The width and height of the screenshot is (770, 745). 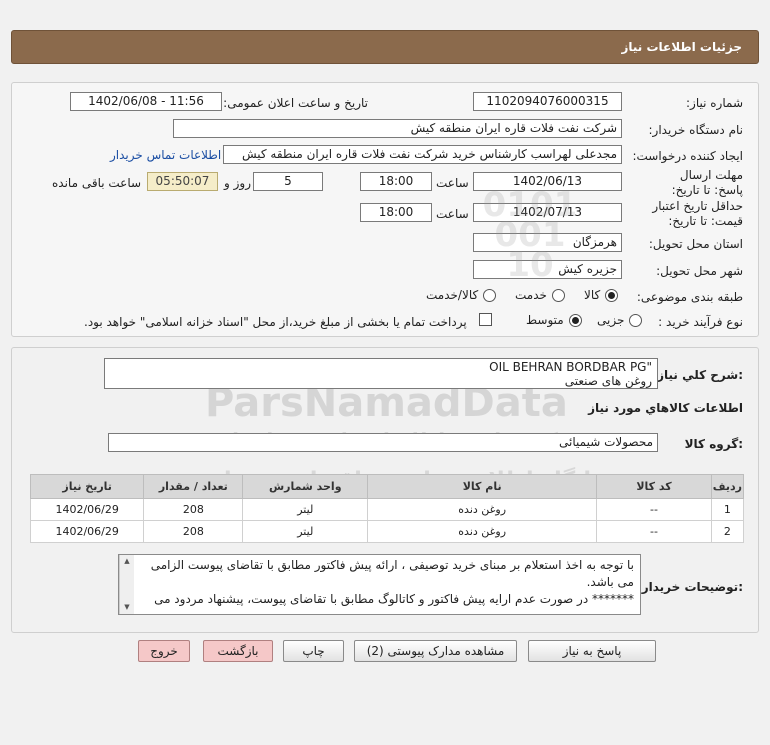 What do you see at coordinates (608, 381) in the screenshot?
I see `summary-line-2: روغن های صنعتی` at bounding box center [608, 381].